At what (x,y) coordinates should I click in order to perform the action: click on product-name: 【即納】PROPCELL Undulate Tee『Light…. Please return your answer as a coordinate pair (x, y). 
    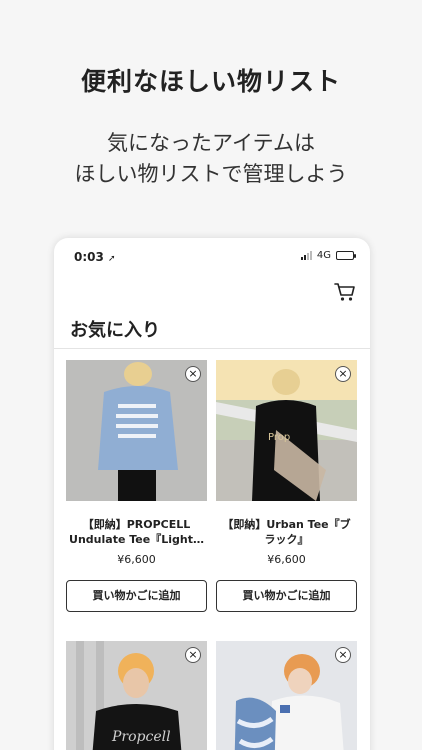
    Looking at the image, I should click on (136, 532).